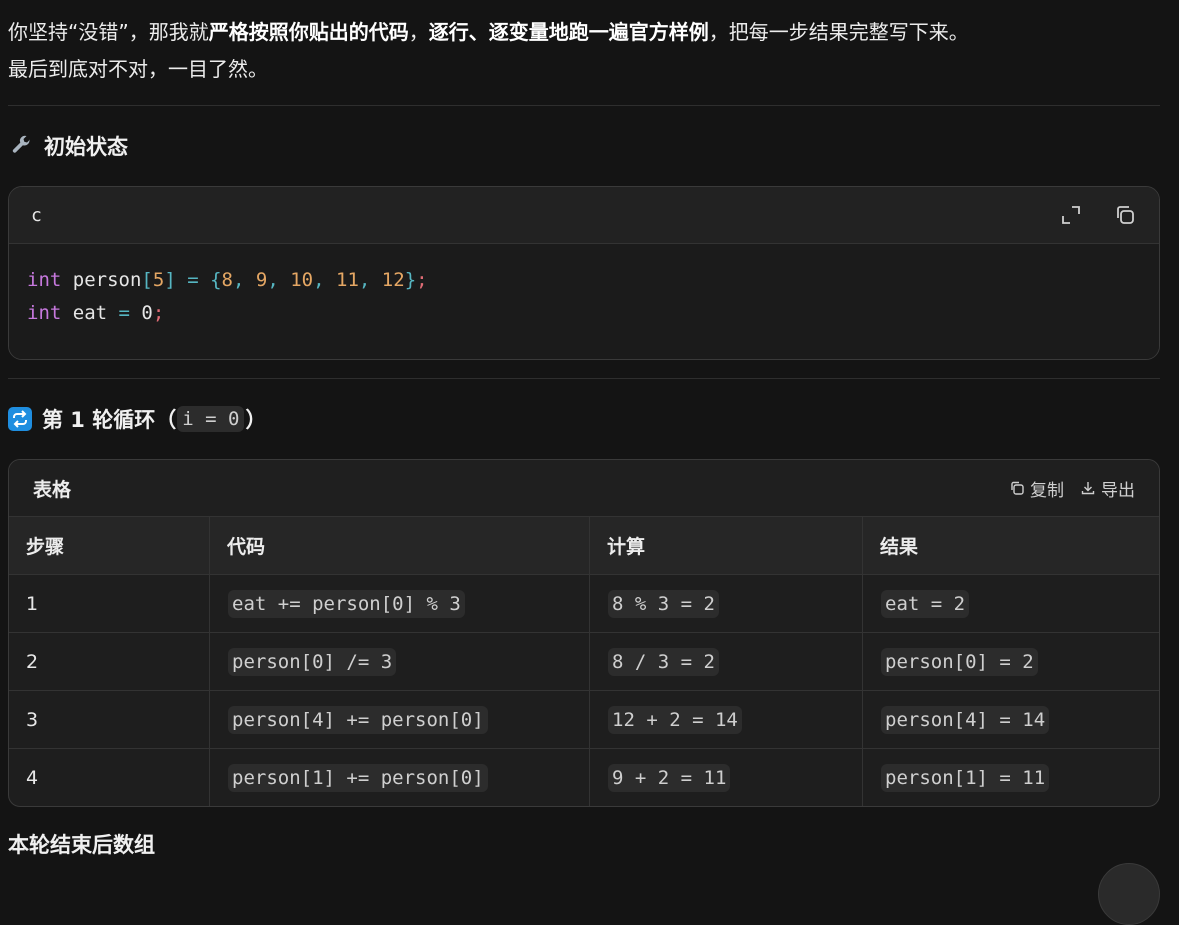 The width and height of the screenshot is (1179, 925). Describe the element at coordinates (1118, 490) in the screenshot. I see `export-label: 导出` at that location.